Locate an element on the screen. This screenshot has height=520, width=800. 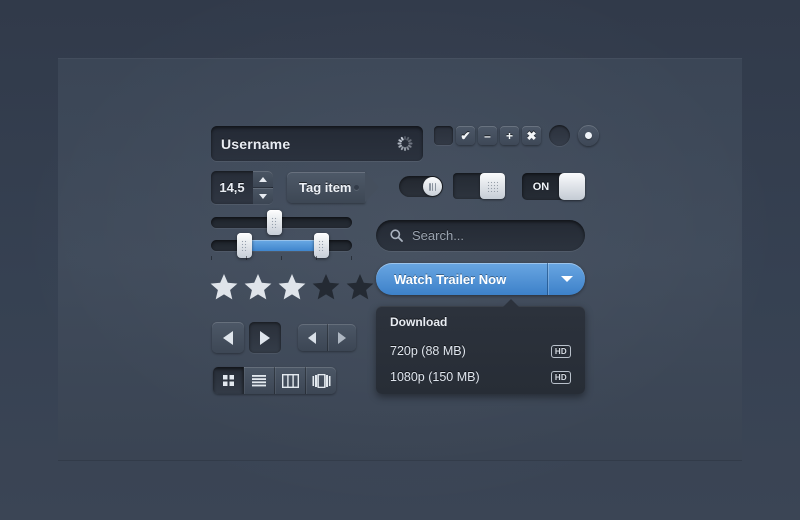
toggle-square-knob is located at coordinates (492, 186).